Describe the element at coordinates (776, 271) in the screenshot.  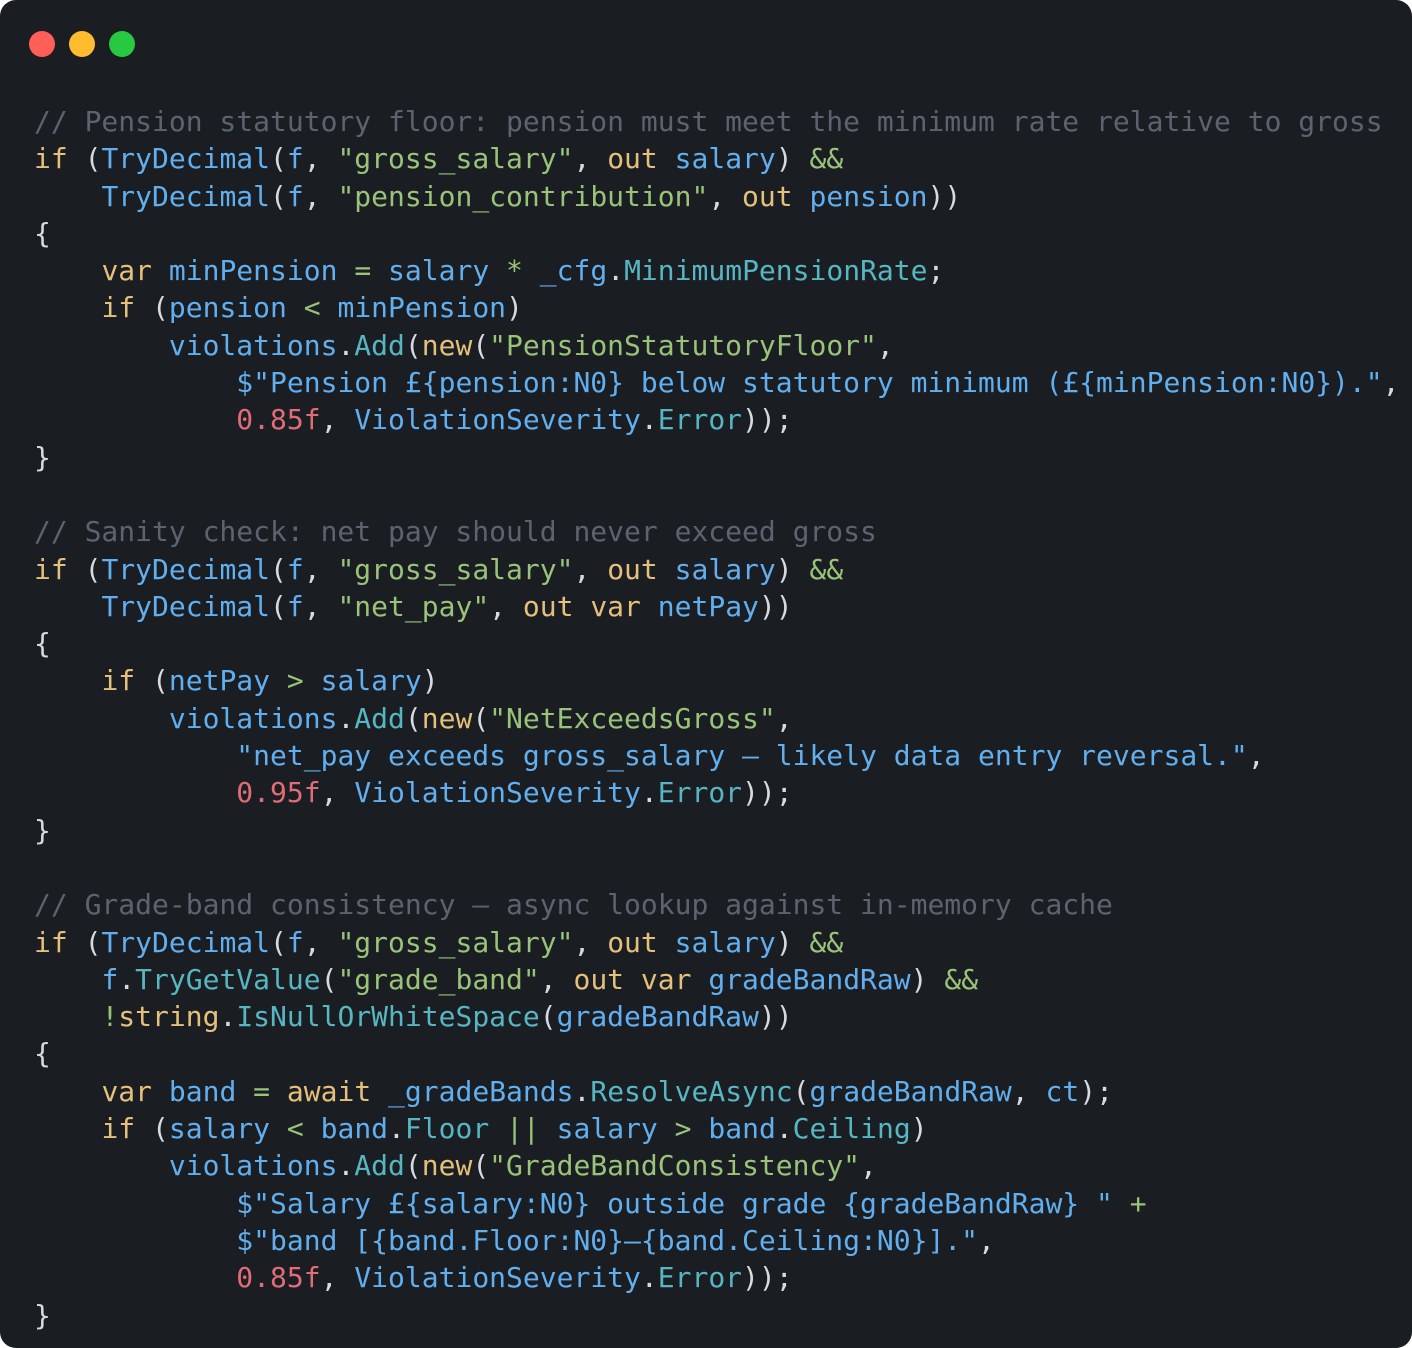
I see `code-token: MinimumPensionRate` at that location.